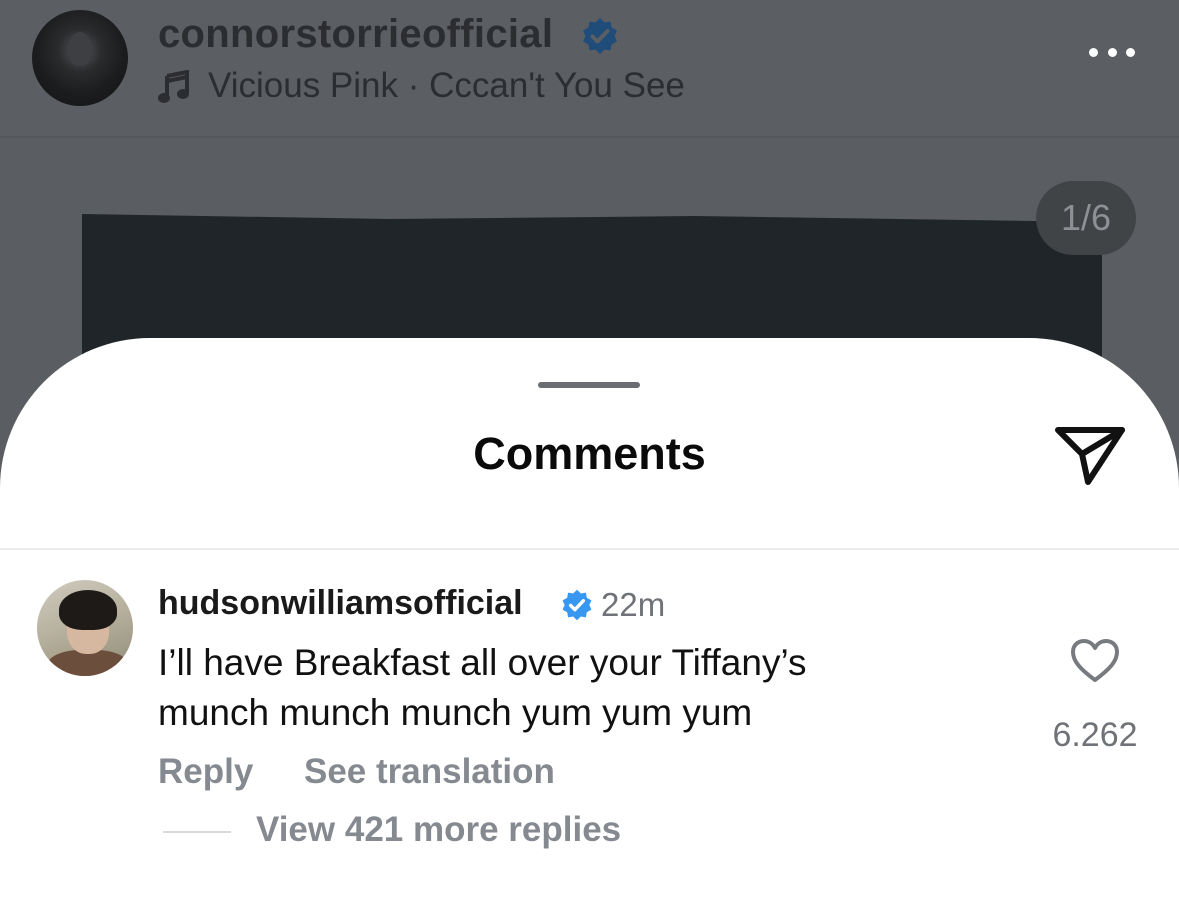 This screenshot has width=1179, height=904. I want to click on more-options-icon, so click(1112, 52).